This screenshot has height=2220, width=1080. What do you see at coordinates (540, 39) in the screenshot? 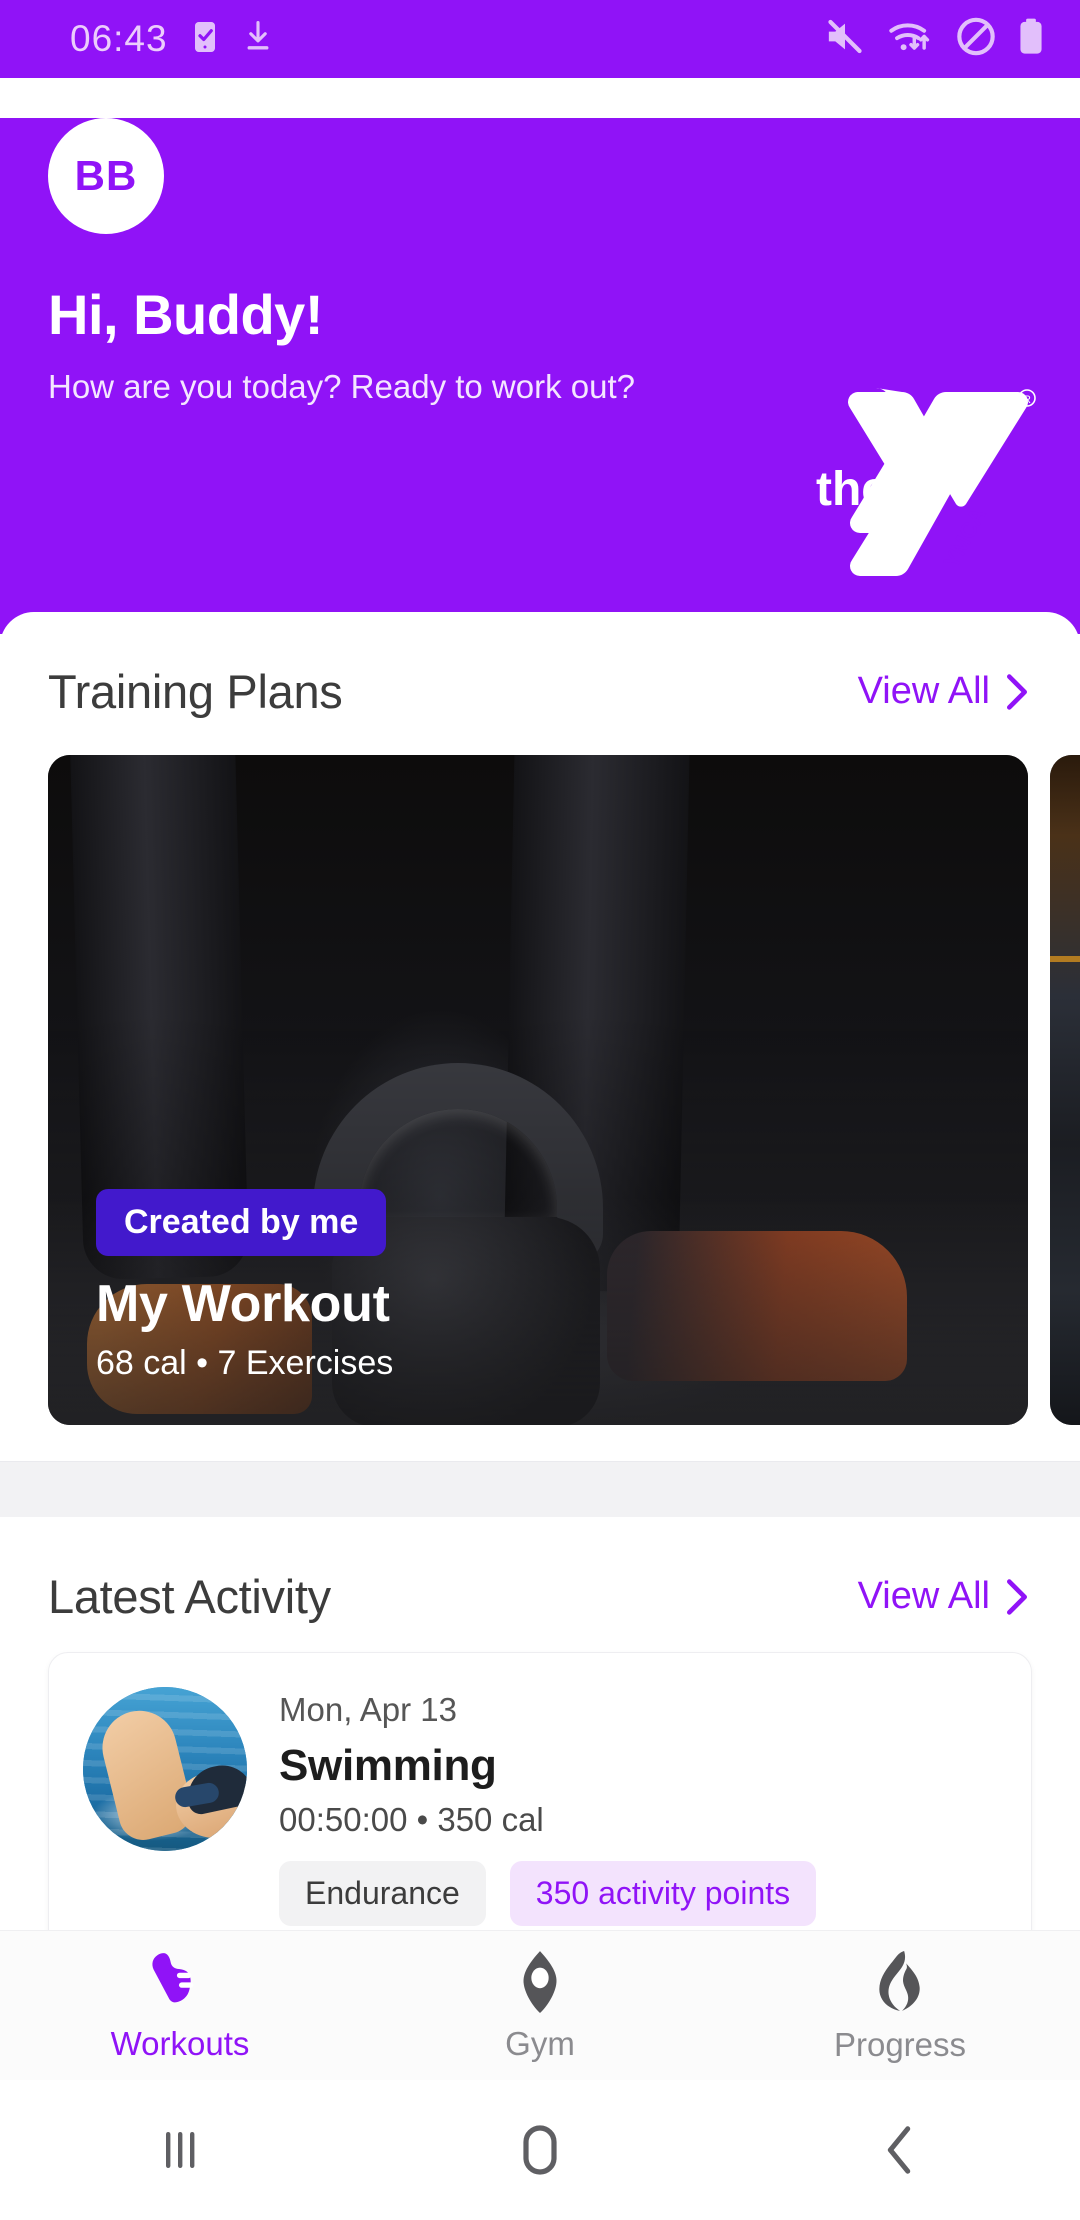
I see `status-bar: 06:43` at bounding box center [540, 39].